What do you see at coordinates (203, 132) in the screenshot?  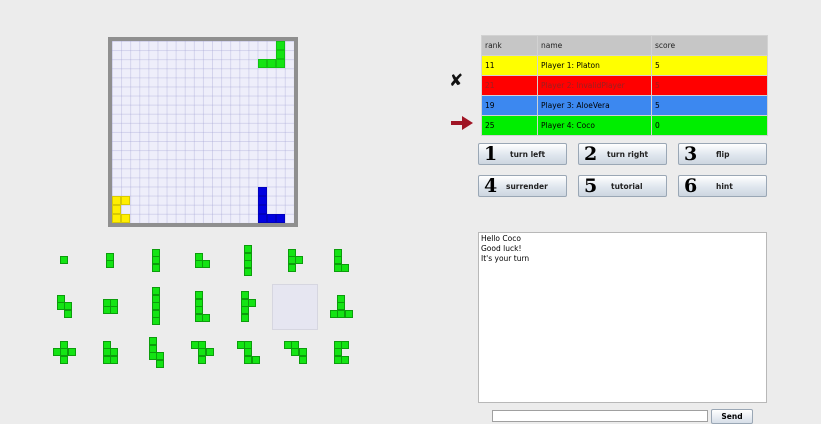 I see `game-board` at bounding box center [203, 132].